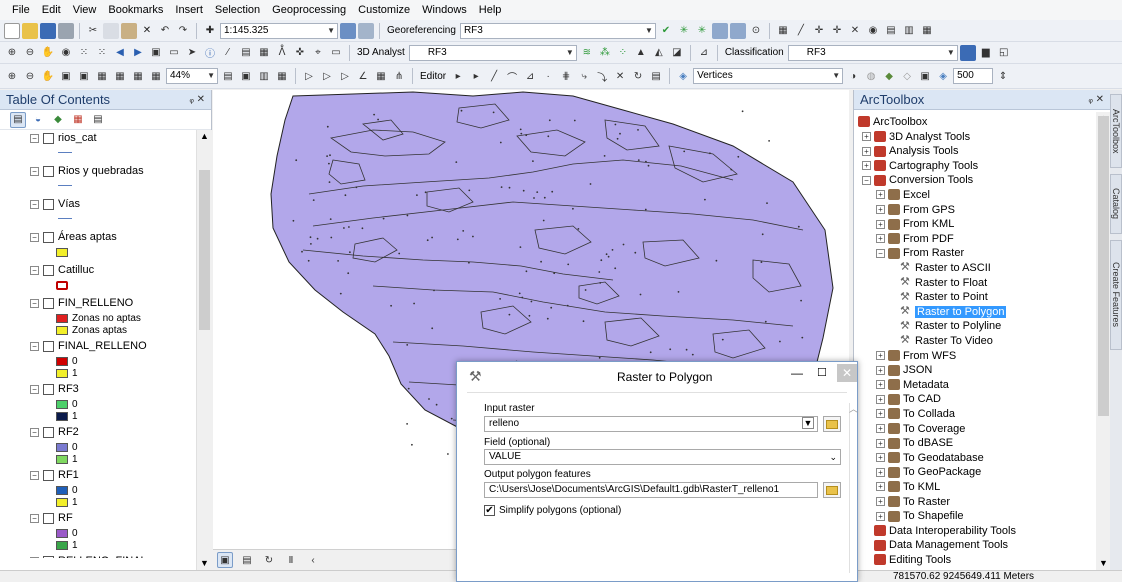 This screenshot has height=582, width=1122. Describe the element at coordinates (54, 432) in the screenshot. I see `toc-layer-rf2: − RF2` at that location.